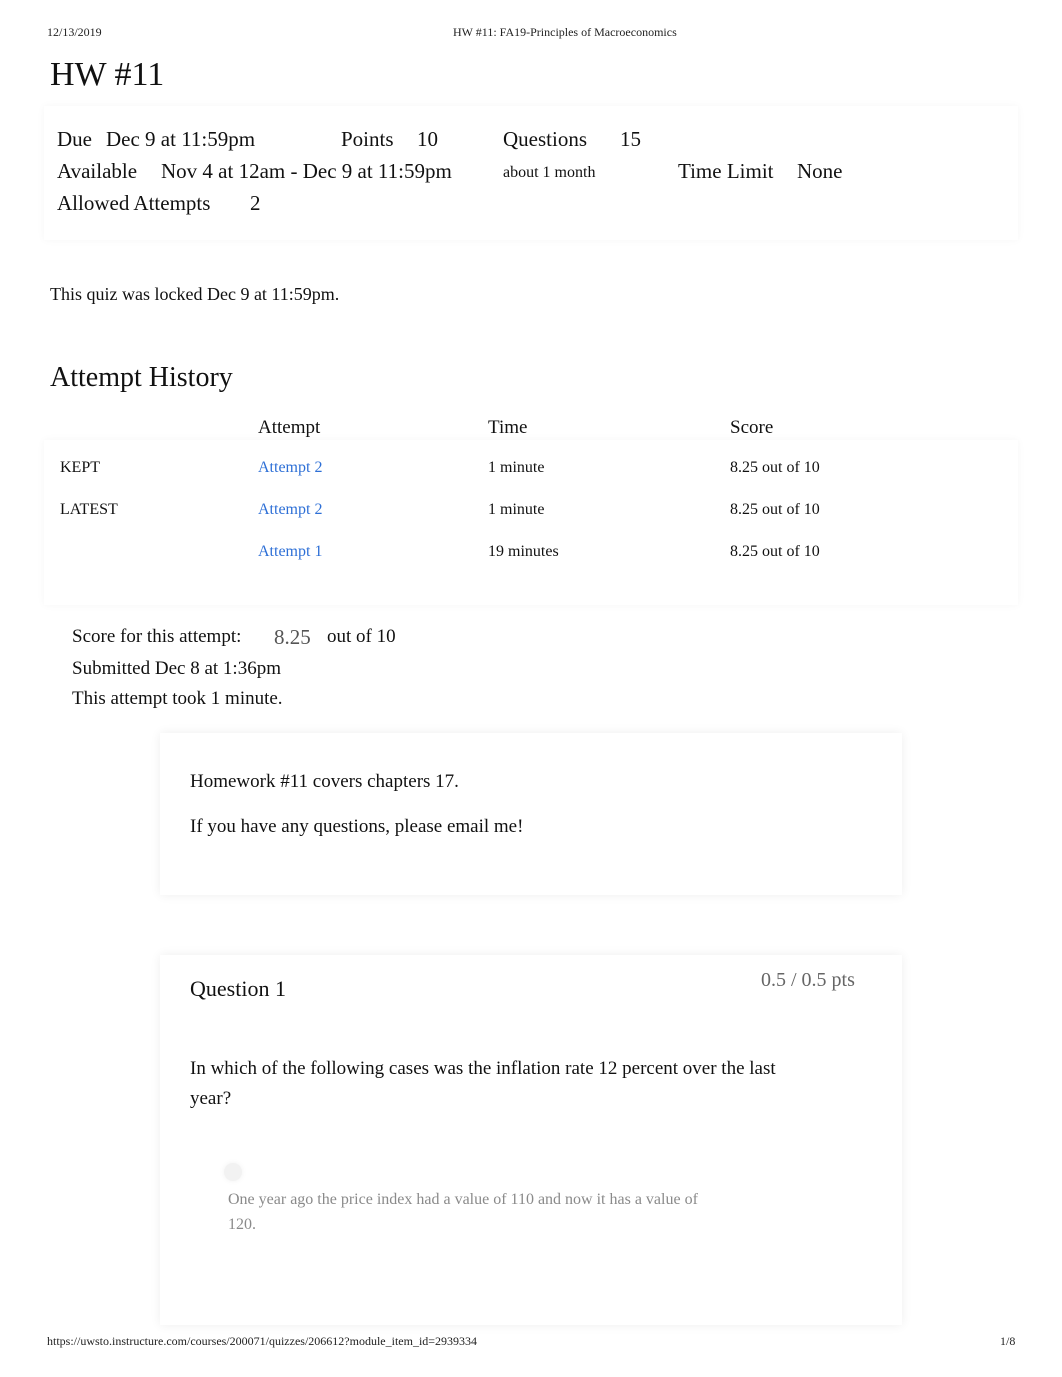 This screenshot has height=1377, width=1062. Describe the element at coordinates (134, 203) in the screenshot. I see `allowed-attempts-label: Allowed Attempts` at that location.